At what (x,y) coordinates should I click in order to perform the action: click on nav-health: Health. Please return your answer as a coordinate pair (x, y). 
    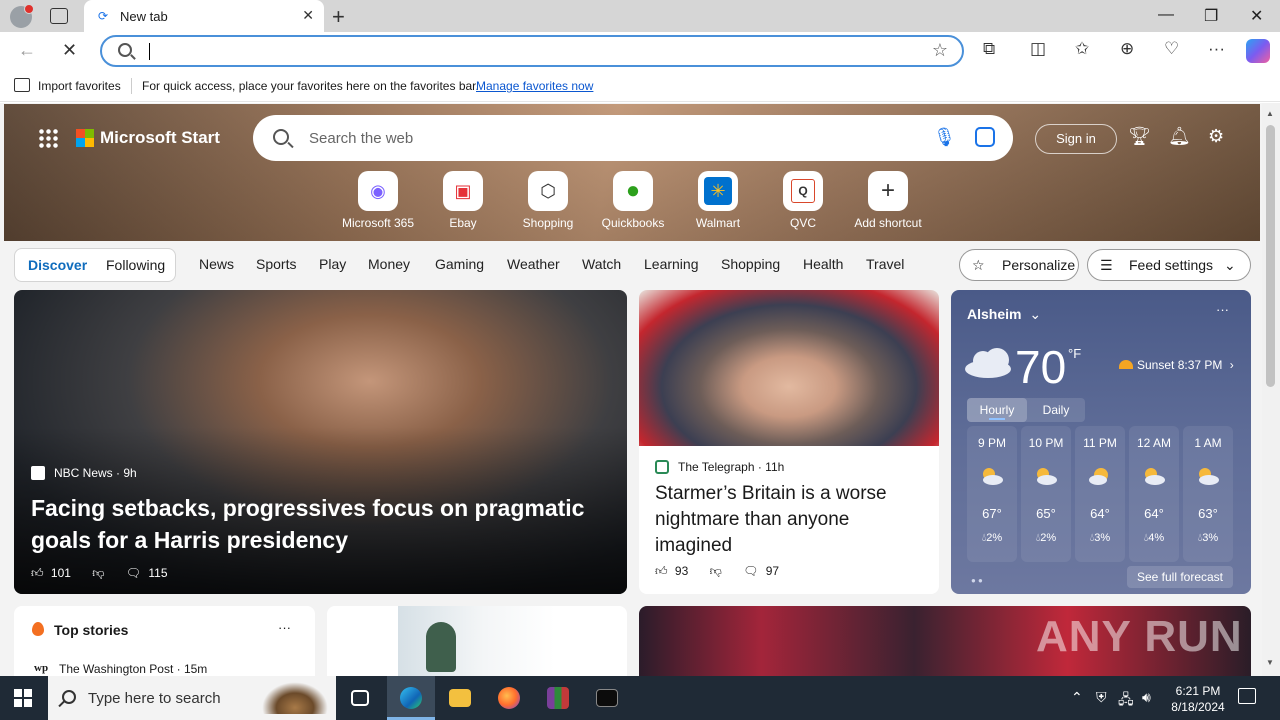
    Looking at the image, I should click on (823, 264).